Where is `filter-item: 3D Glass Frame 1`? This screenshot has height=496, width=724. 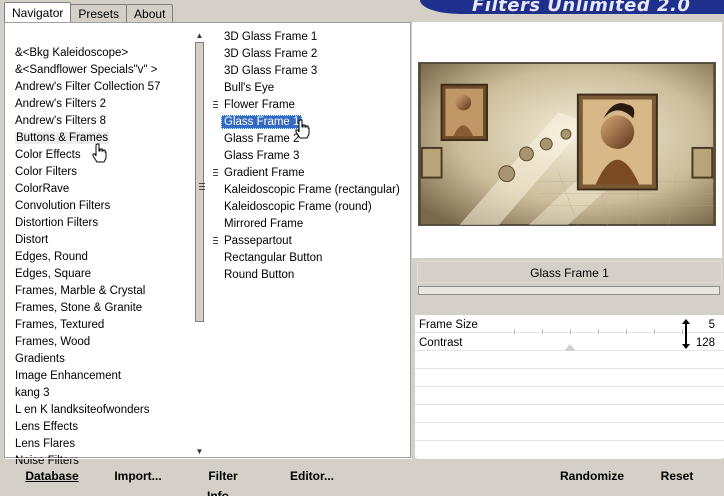 filter-item: 3D Glass Frame 1 is located at coordinates (312, 38).